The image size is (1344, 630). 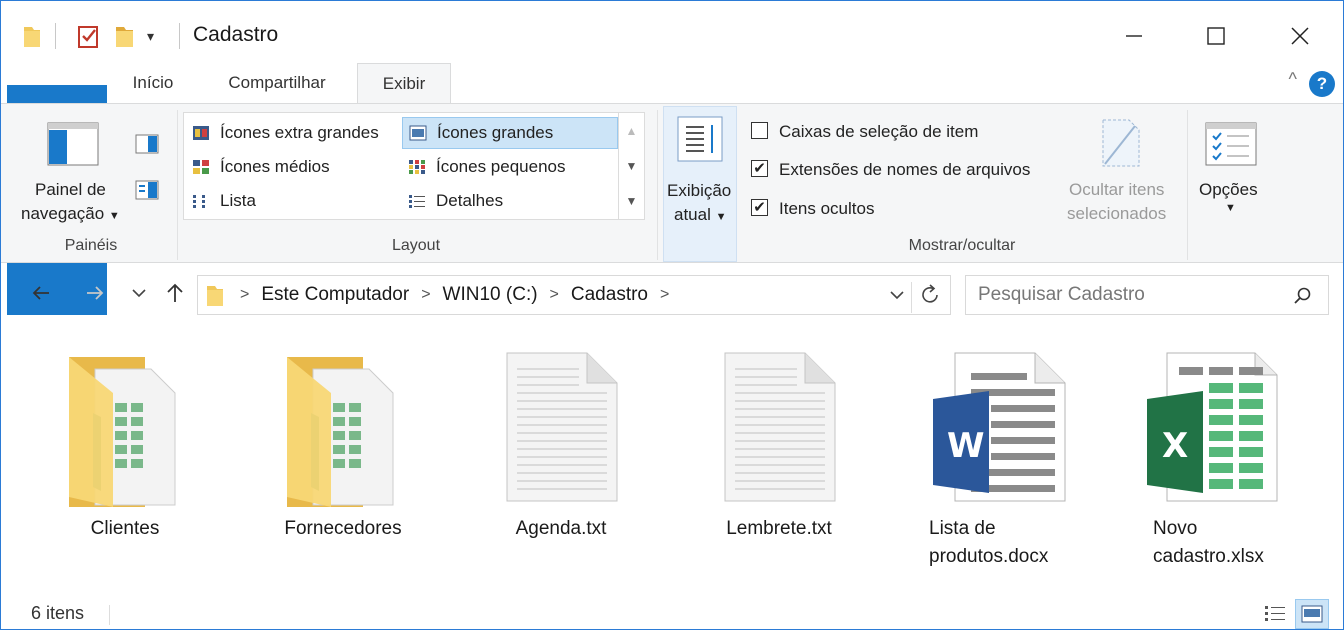 I want to click on extra-large-icons-icon, so click(x=201, y=133).